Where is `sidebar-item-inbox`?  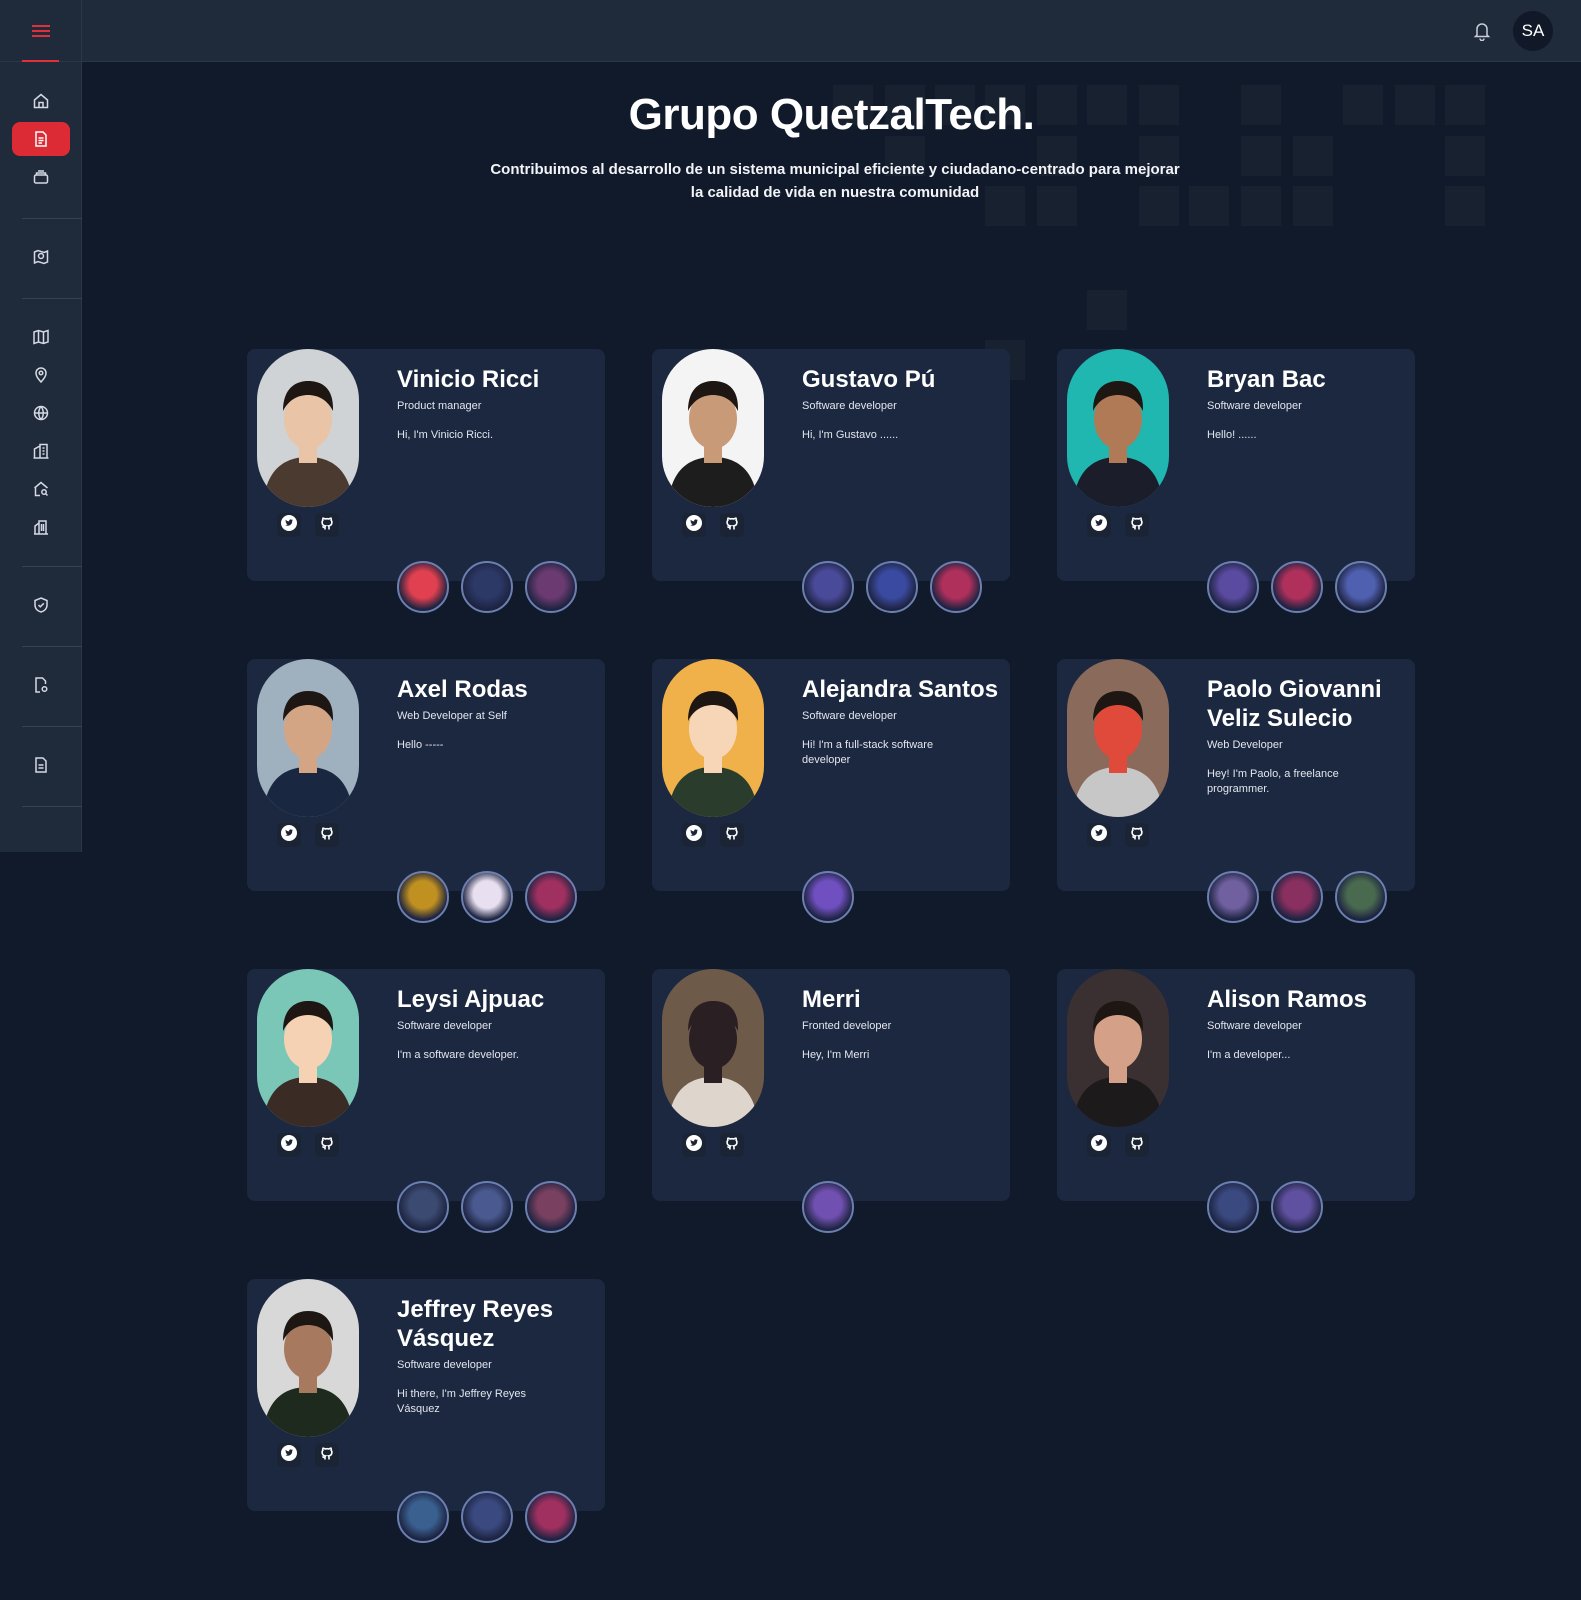 sidebar-item-inbox is located at coordinates (41, 177).